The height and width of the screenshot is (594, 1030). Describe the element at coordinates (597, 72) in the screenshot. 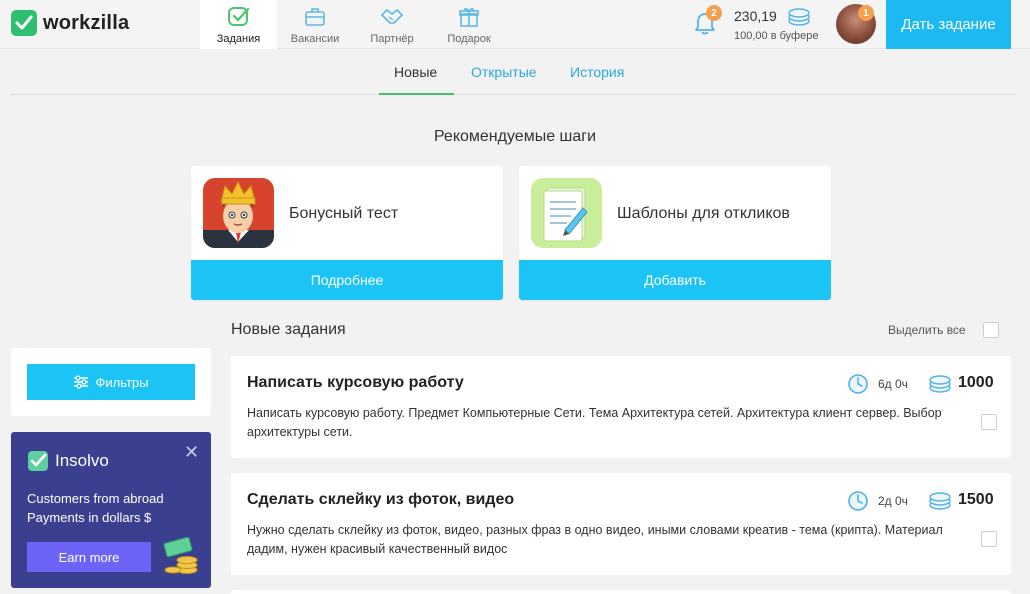

I see `subtab-history: История` at that location.